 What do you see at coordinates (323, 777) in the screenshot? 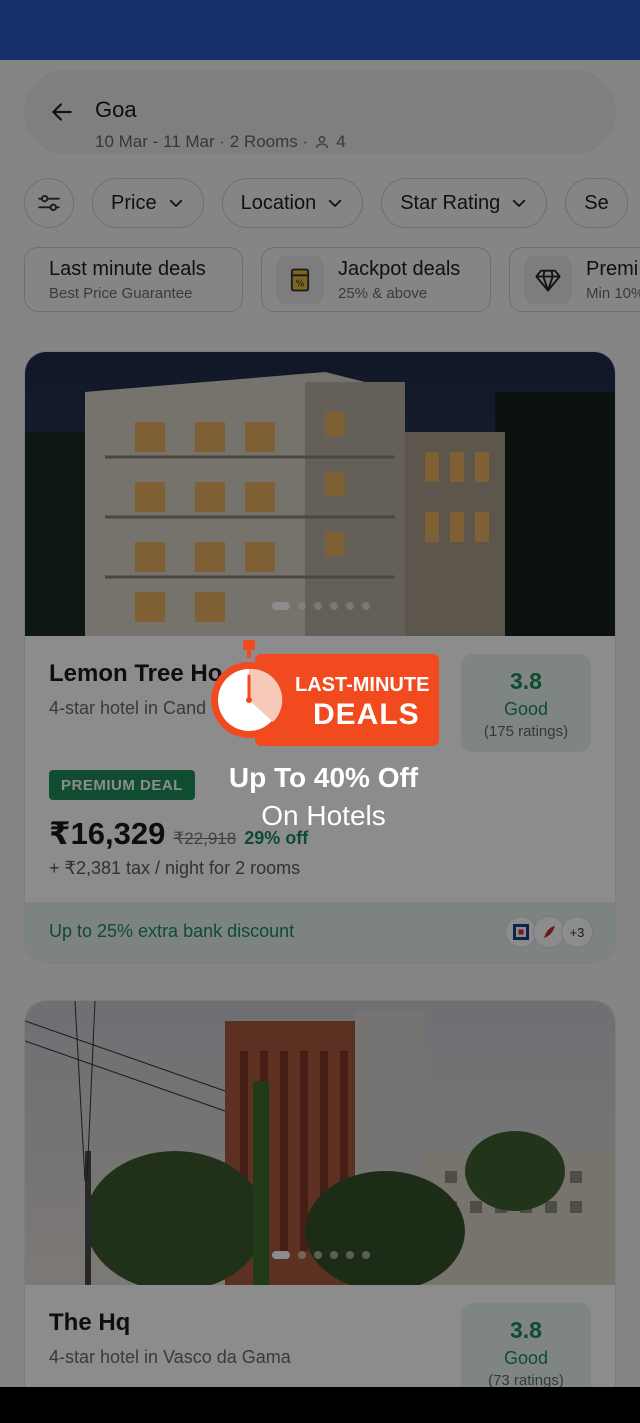
I see `promo-offer: Up To 40% Off` at bounding box center [323, 777].